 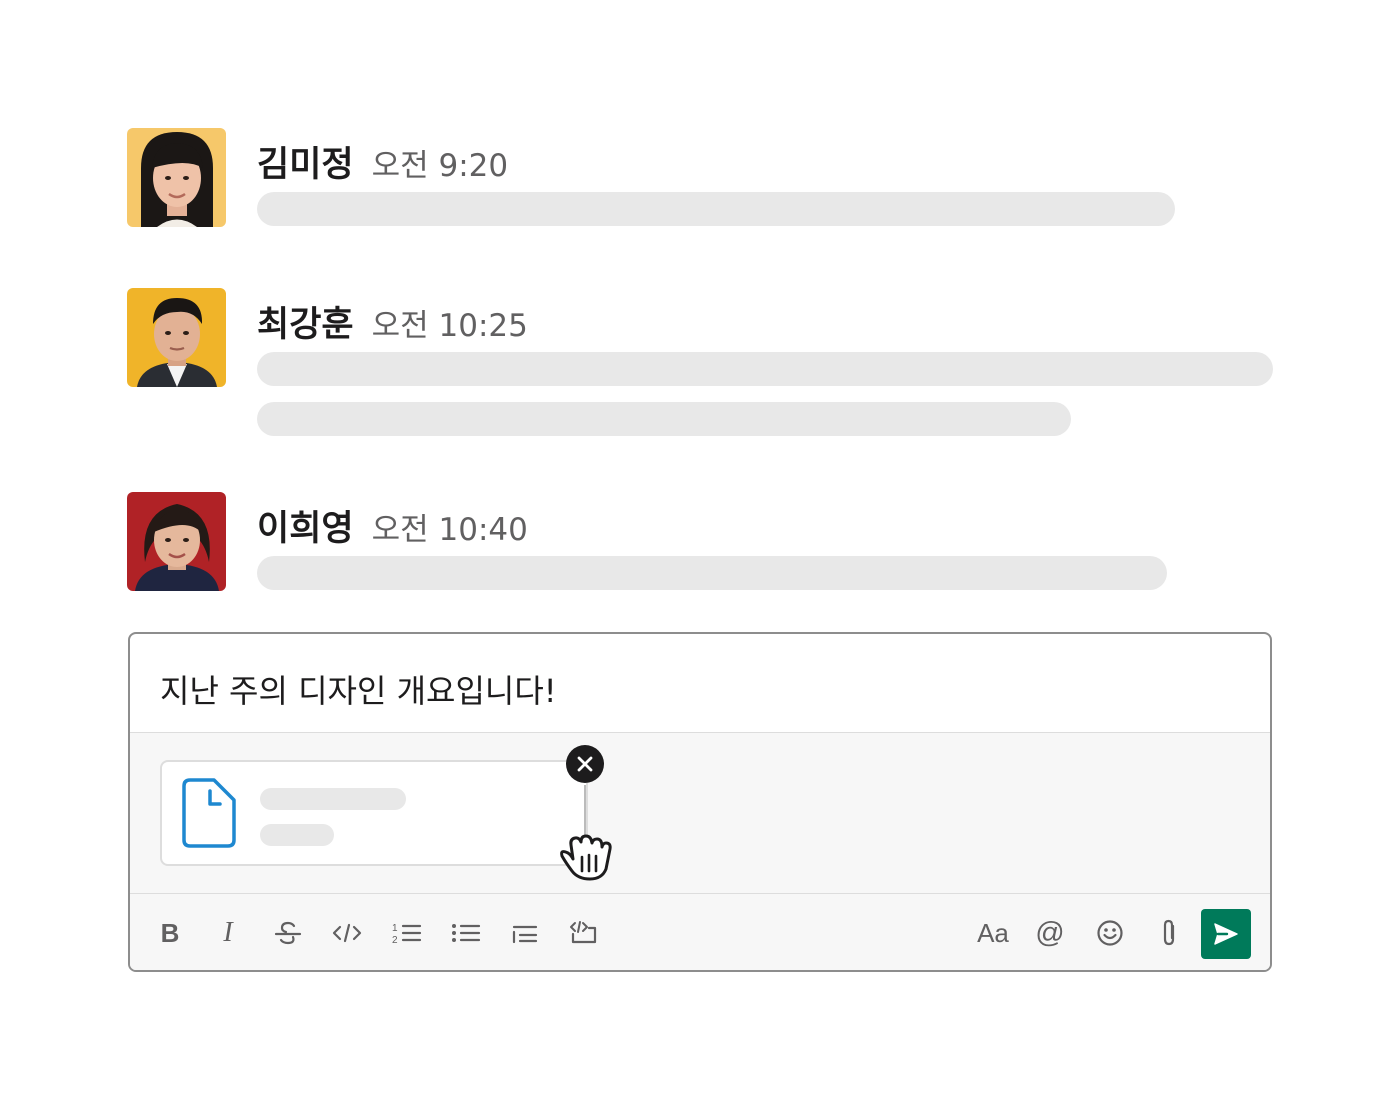 I want to click on sender-name: 김미정, so click(x=305, y=161).